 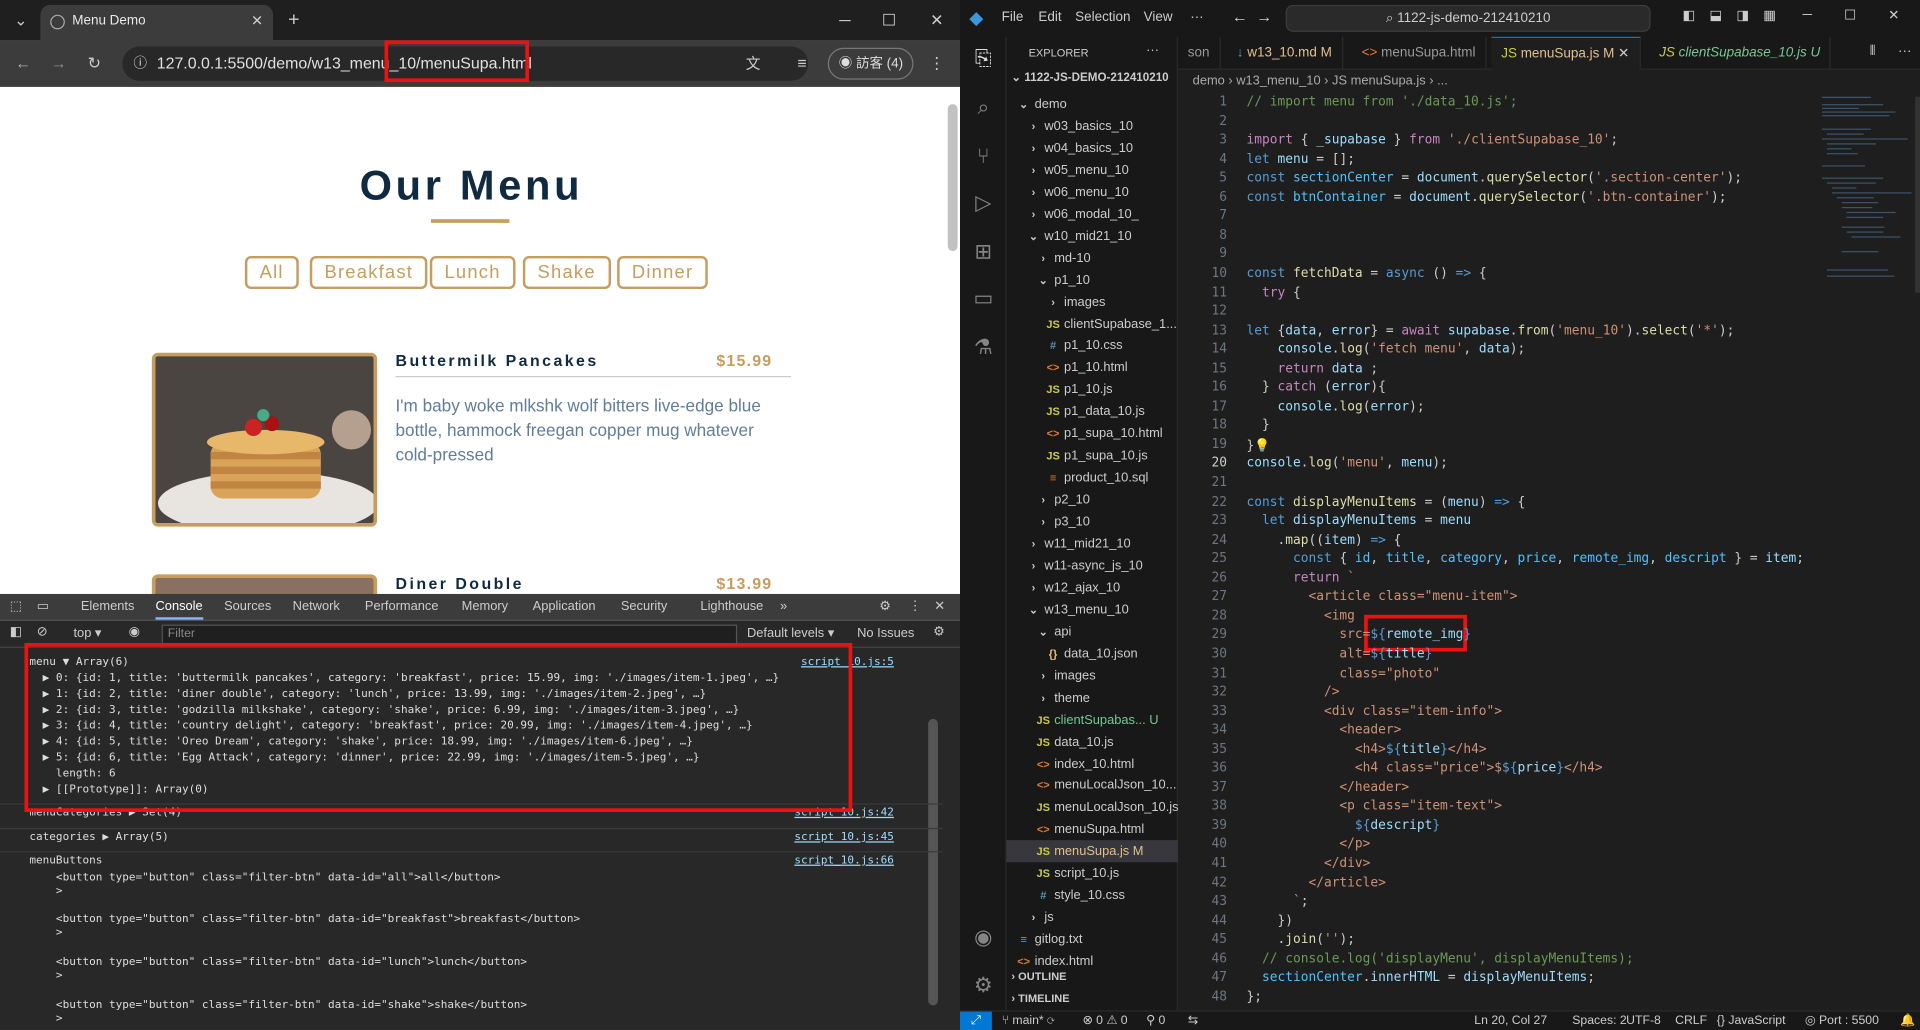 I want to click on filter-dinner-button: Dinner, so click(x=662, y=272).